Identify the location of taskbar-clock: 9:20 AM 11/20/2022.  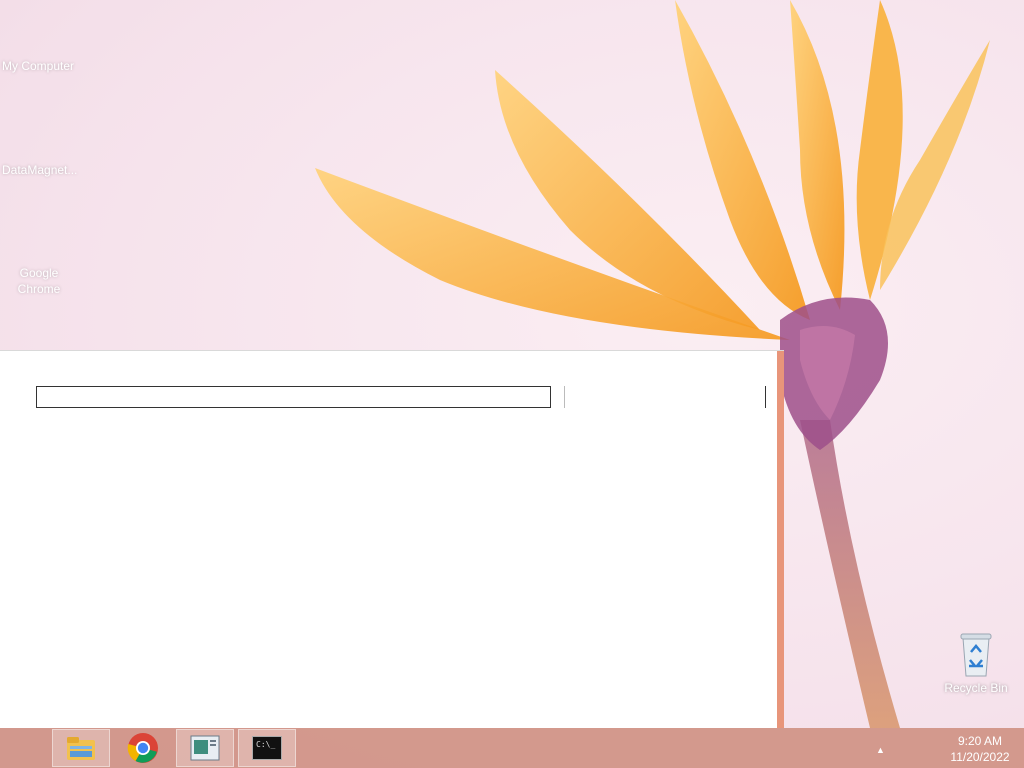
(980, 749).